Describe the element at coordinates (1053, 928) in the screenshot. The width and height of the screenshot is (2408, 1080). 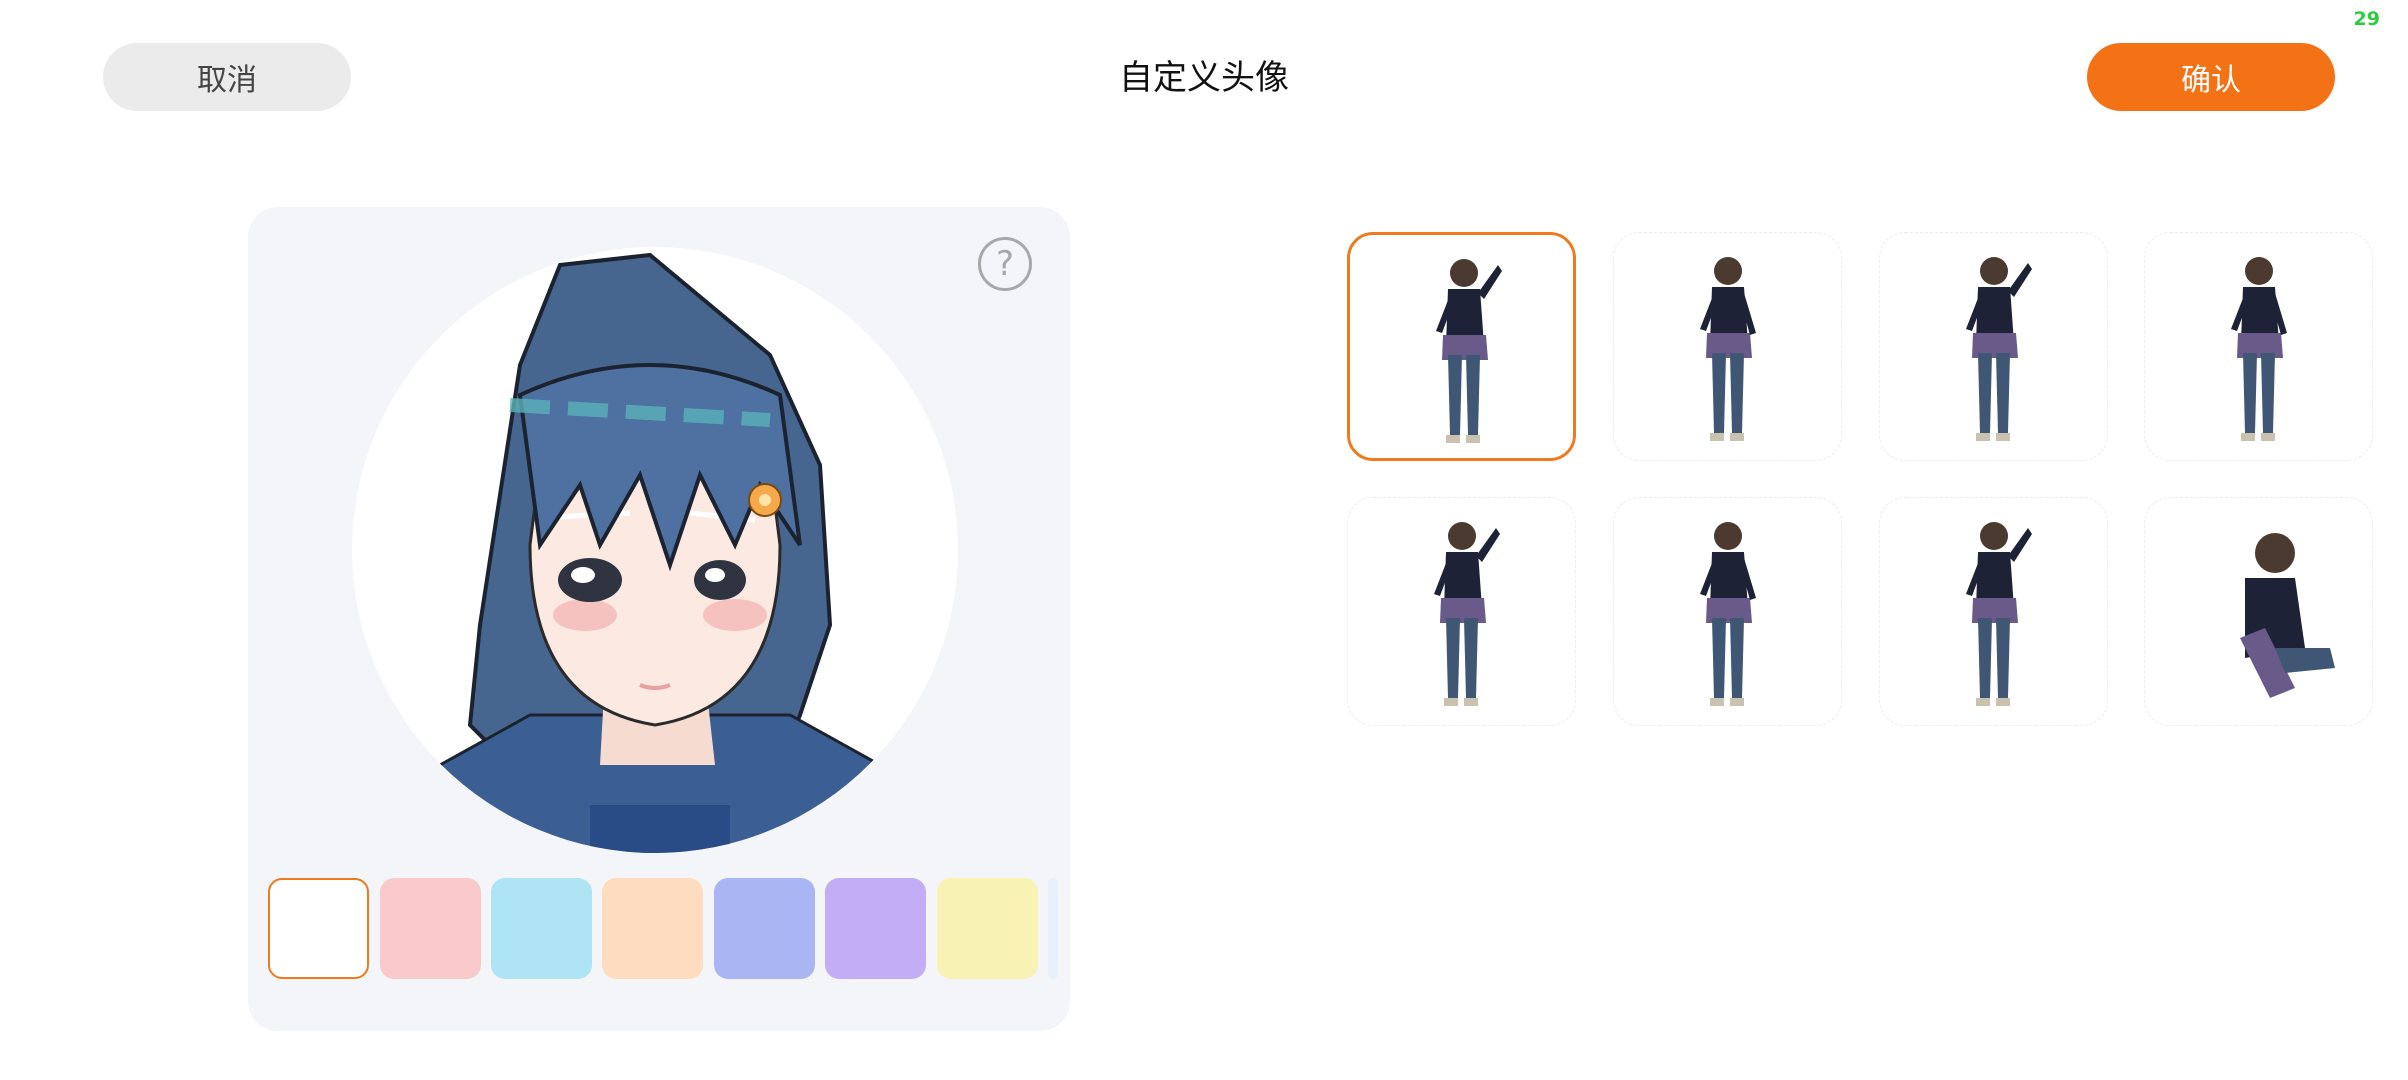
I see `color-swatch-partial` at that location.